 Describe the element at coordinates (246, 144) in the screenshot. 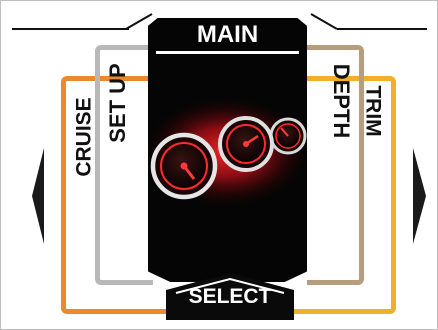

I see `gauge-medium` at that location.